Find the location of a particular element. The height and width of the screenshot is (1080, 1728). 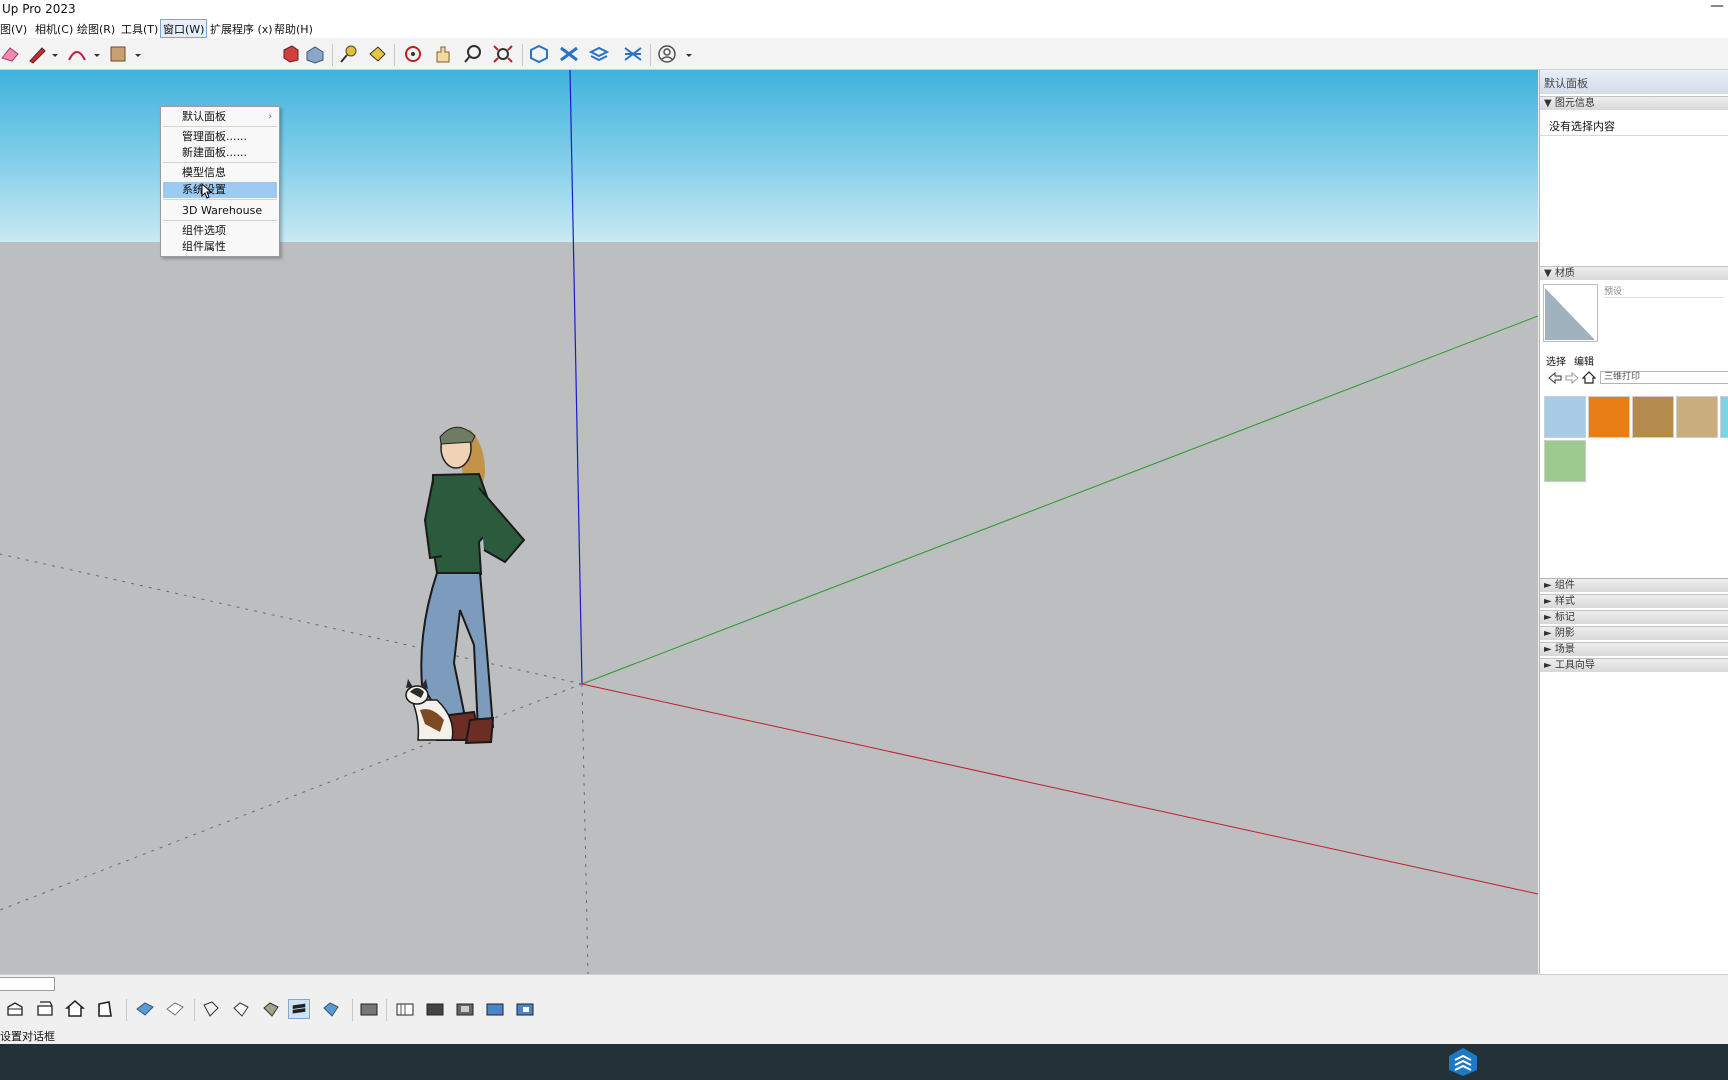

zoom-extents-icon is located at coordinates (503, 54).